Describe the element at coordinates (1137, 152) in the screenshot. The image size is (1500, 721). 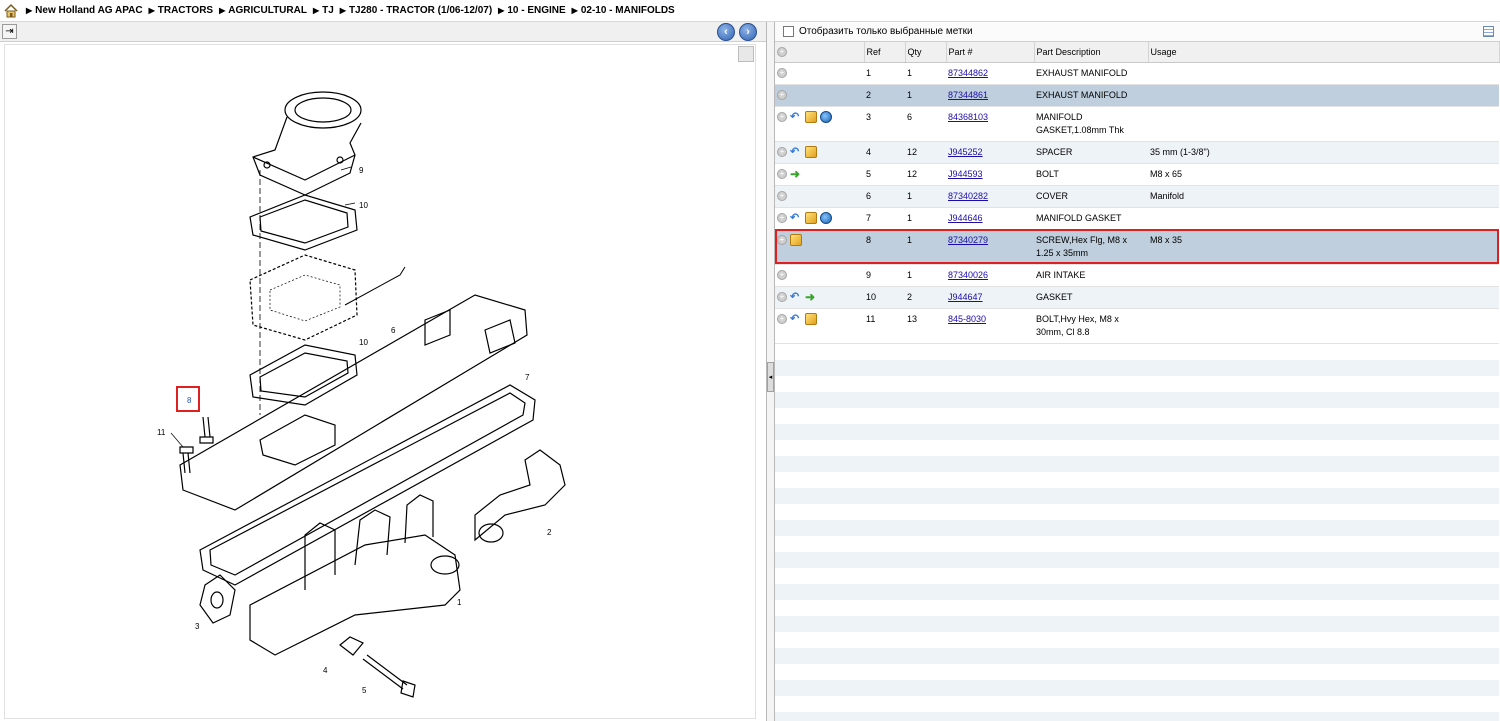
I see `table-row: + ↶ 4 12 J945252 SPACER 35 mm (1-3/8")` at that location.